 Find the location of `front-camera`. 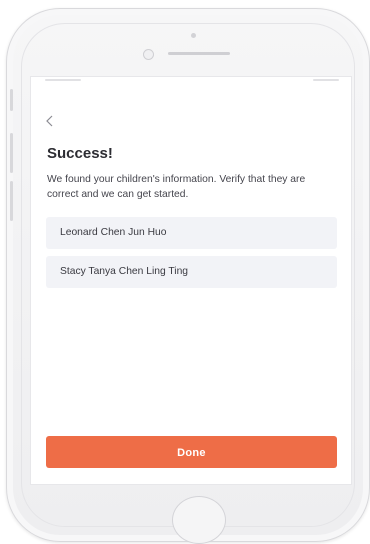

front-camera is located at coordinates (148, 54).